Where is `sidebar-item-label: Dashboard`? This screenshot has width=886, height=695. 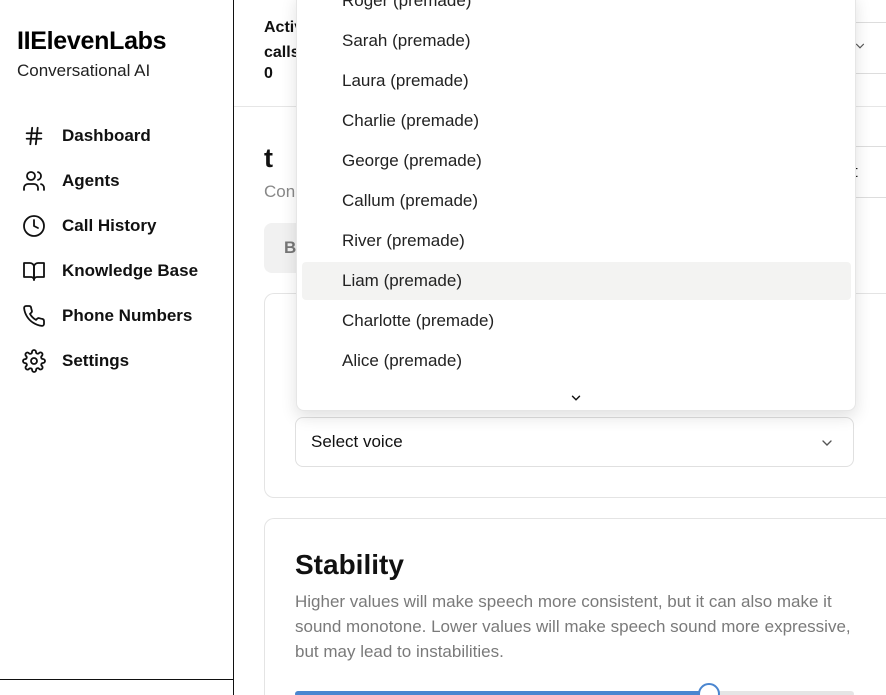 sidebar-item-label: Dashboard is located at coordinates (106, 135).